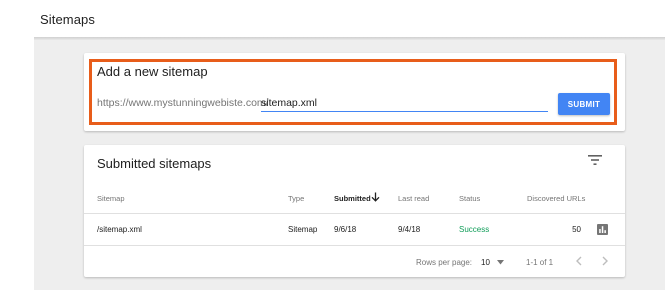 The image size is (665, 290). Describe the element at coordinates (602, 229) in the screenshot. I see `bar-chart-icon` at that location.